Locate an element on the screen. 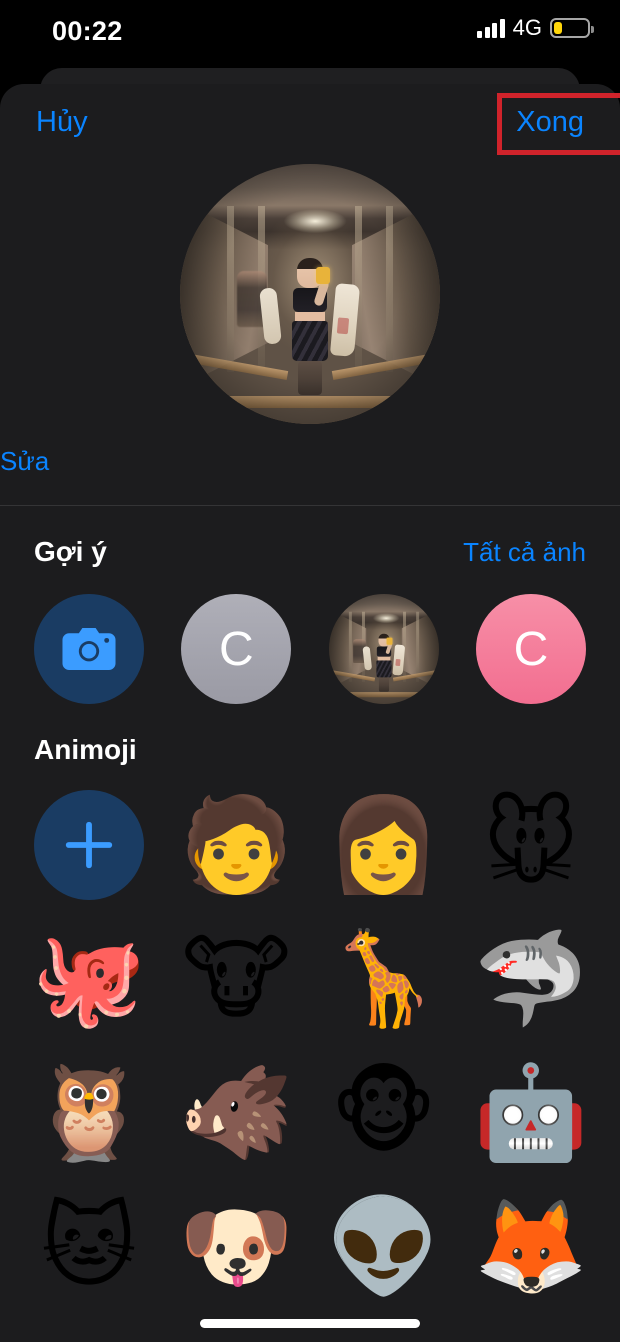  plus-icon is located at coordinates (89, 845).